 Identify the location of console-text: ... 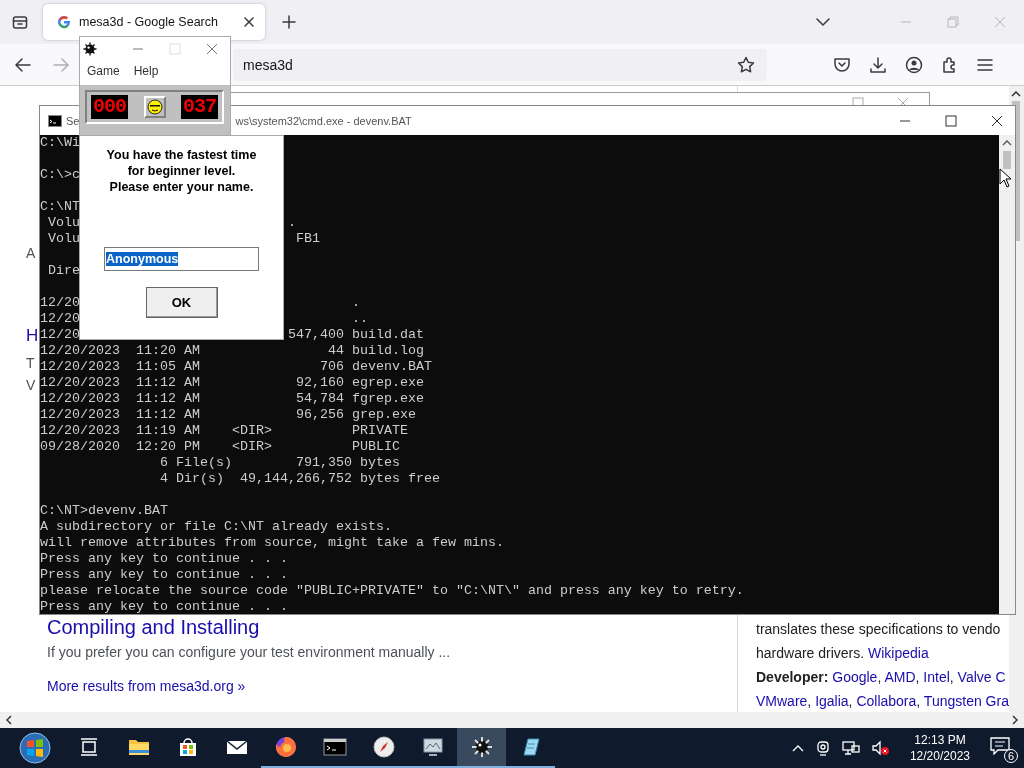
(359, 318).